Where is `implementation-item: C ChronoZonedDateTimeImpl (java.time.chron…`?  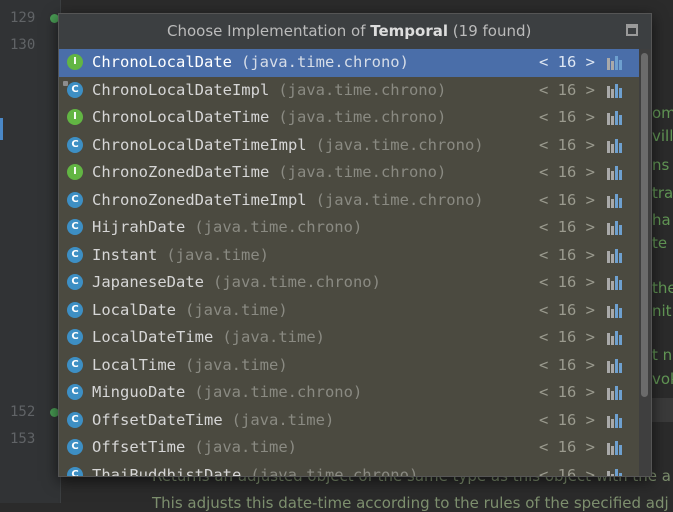
implementation-item: C ChronoZonedDateTimeImpl (java.time.chron… is located at coordinates (349, 201).